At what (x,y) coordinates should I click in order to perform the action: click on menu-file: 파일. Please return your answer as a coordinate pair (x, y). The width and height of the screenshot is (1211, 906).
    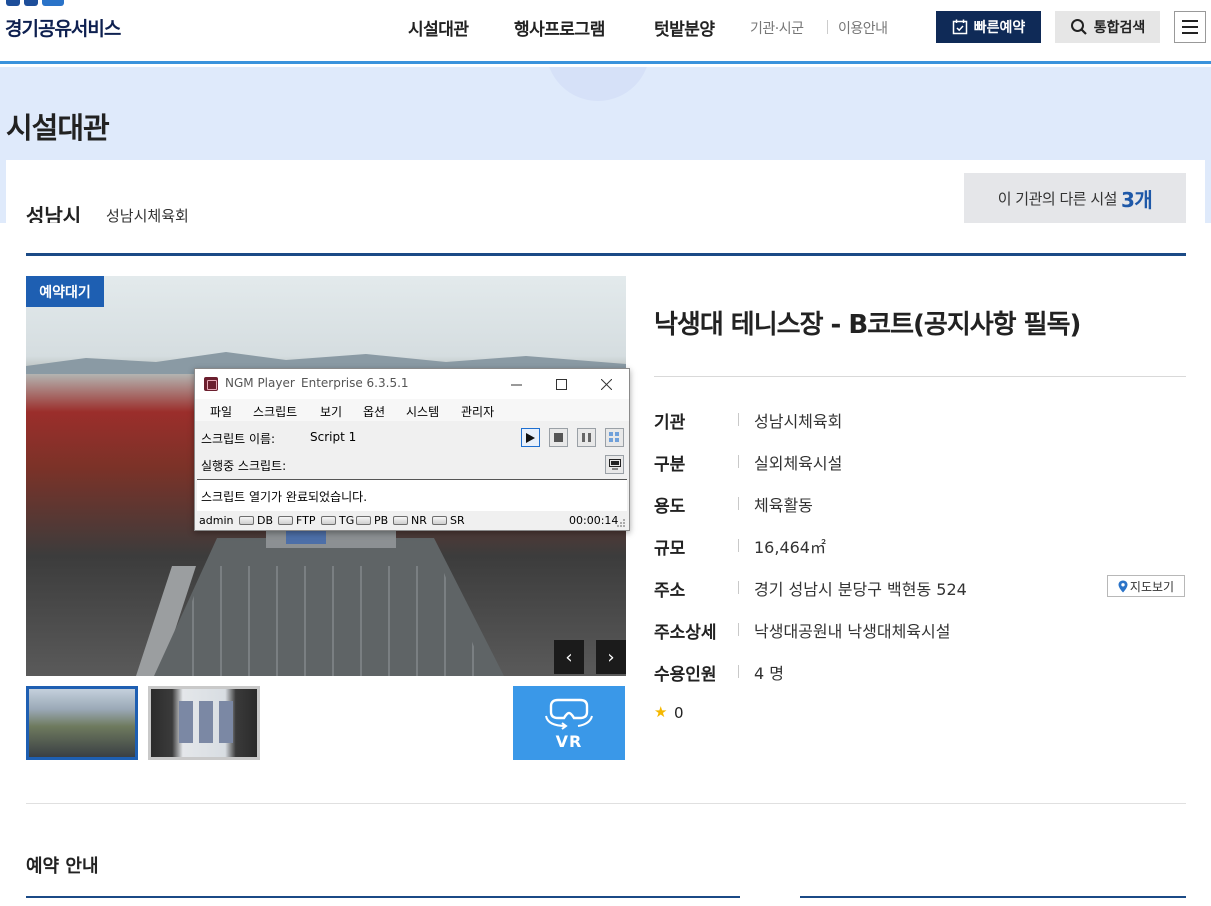
    Looking at the image, I should click on (221, 411).